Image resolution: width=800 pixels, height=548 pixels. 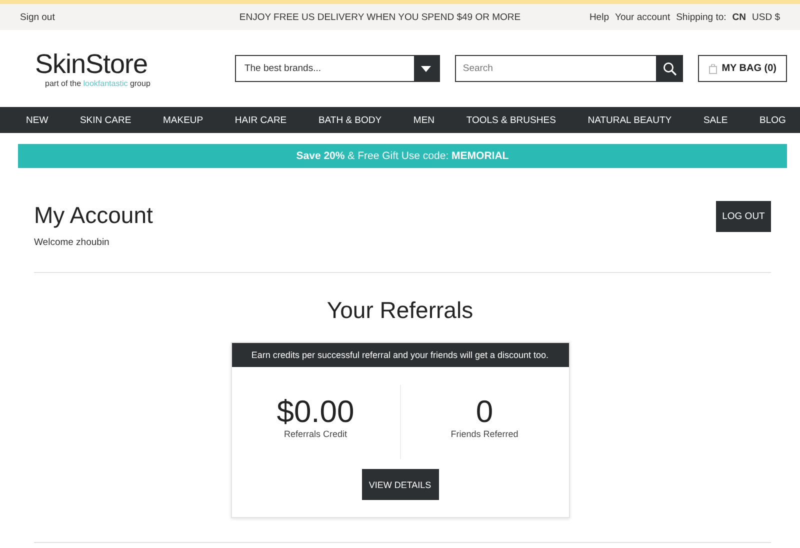 What do you see at coordinates (72, 242) in the screenshot?
I see `welcome-text: Welcome zhoubin` at bounding box center [72, 242].